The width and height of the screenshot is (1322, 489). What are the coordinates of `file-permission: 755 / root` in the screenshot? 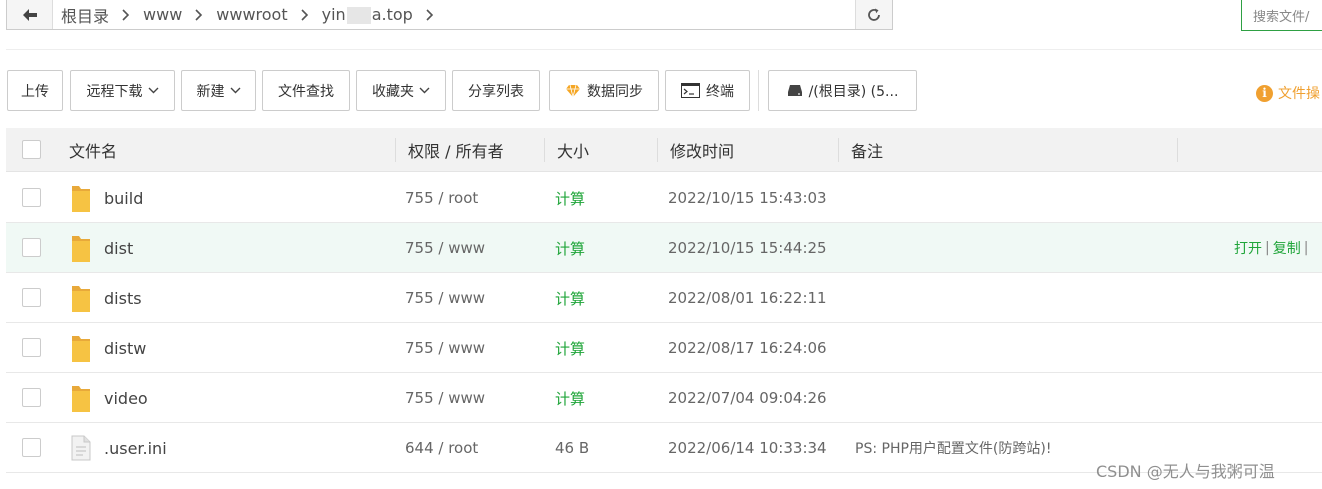 It's located at (441, 198).